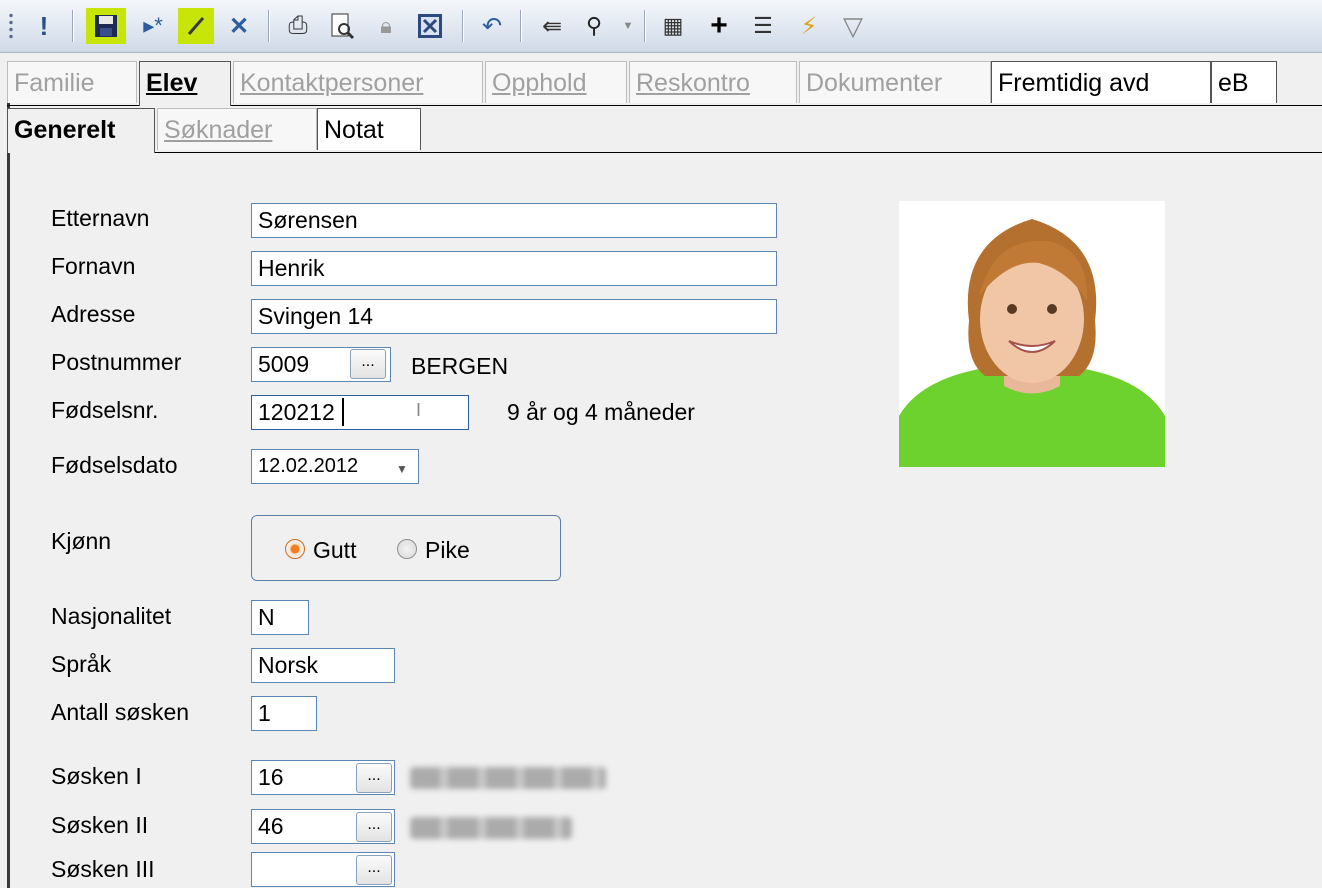 This screenshot has width=1322, height=888. I want to click on window-edge, so click(8, 474).